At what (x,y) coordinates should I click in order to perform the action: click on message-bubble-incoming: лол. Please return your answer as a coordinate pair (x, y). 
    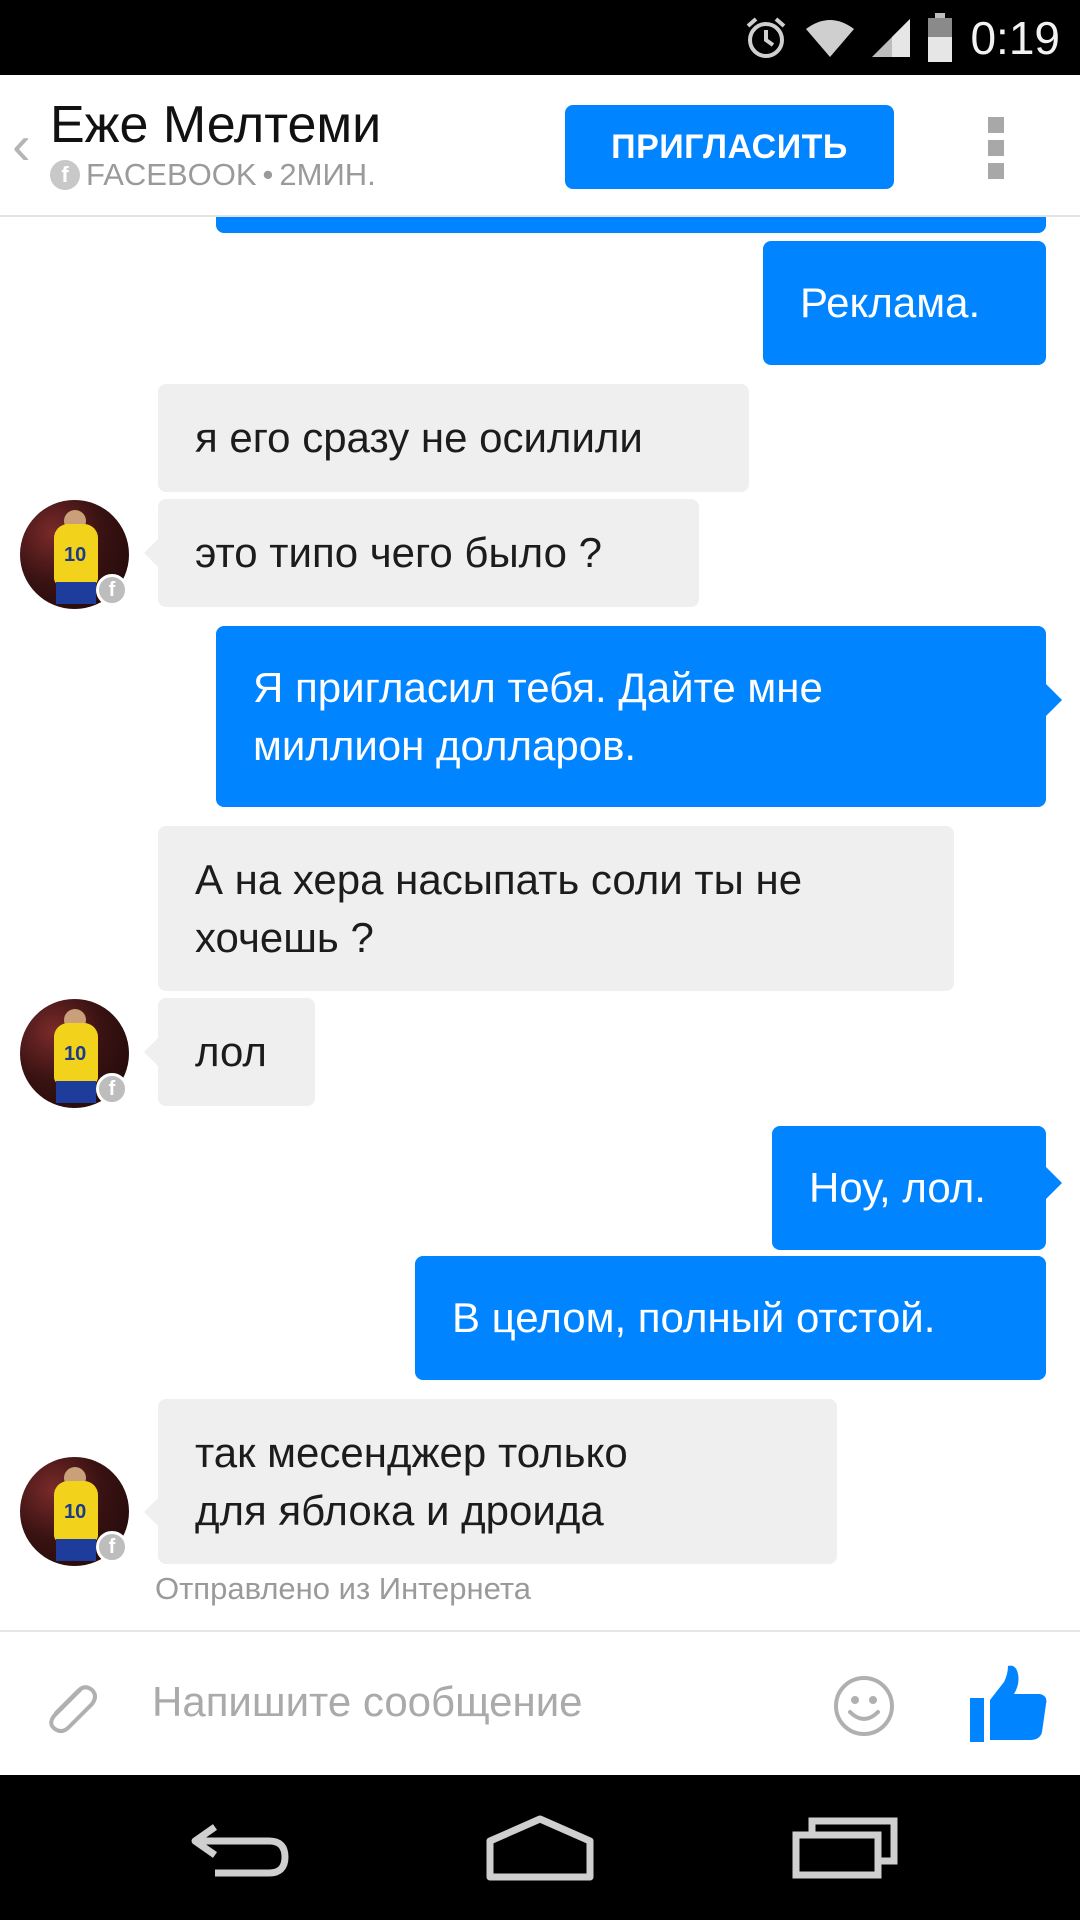
    Looking at the image, I should click on (236, 1052).